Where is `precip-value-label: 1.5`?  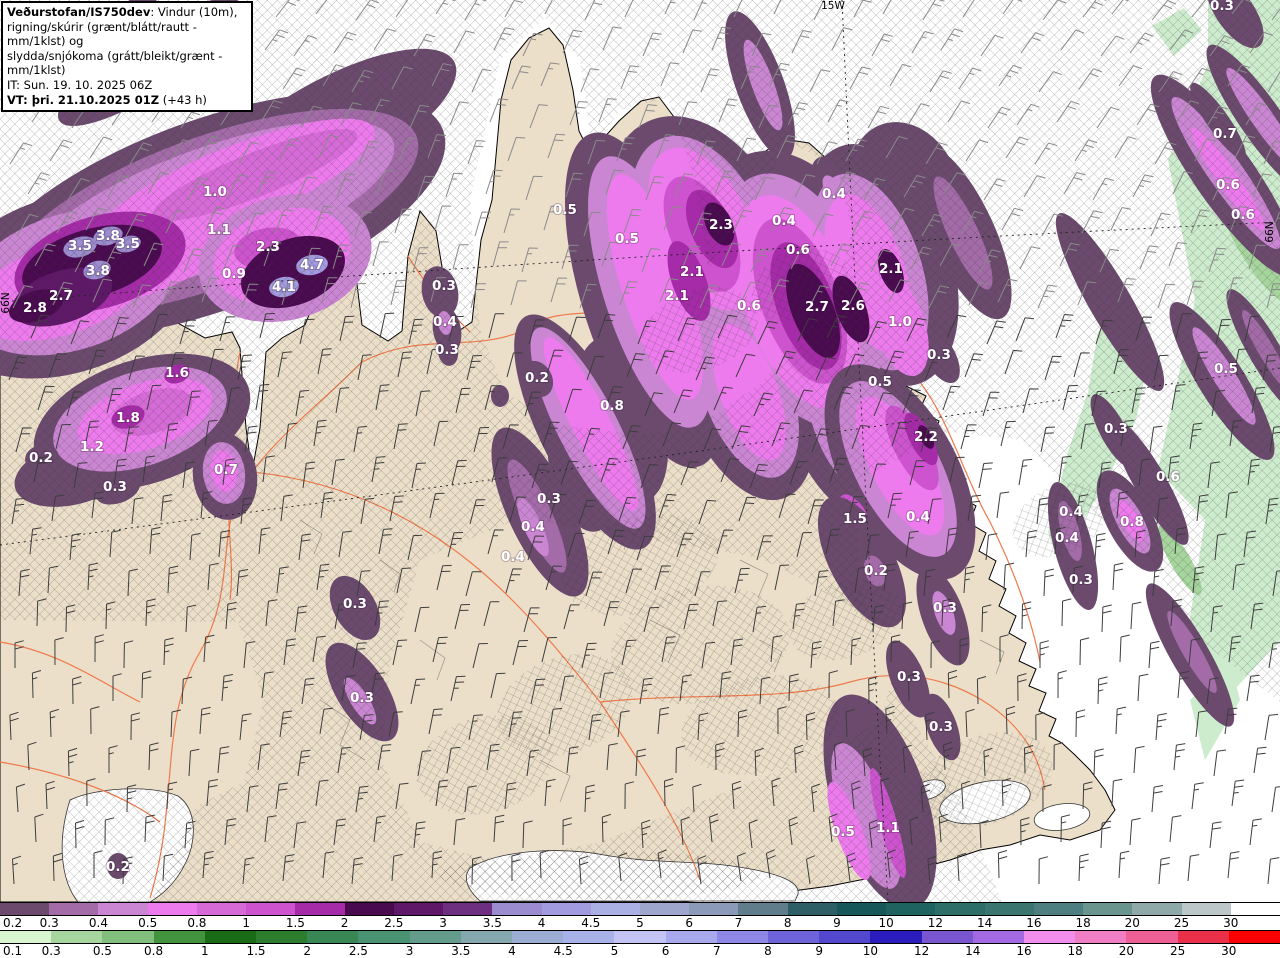
precip-value-label: 1.5 is located at coordinates (855, 519).